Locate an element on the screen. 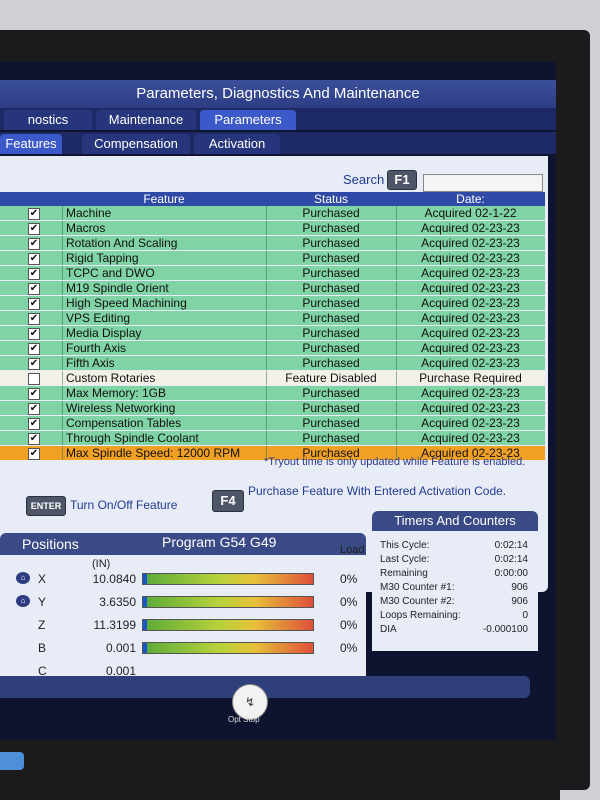  f4-key: F4 is located at coordinates (228, 501).